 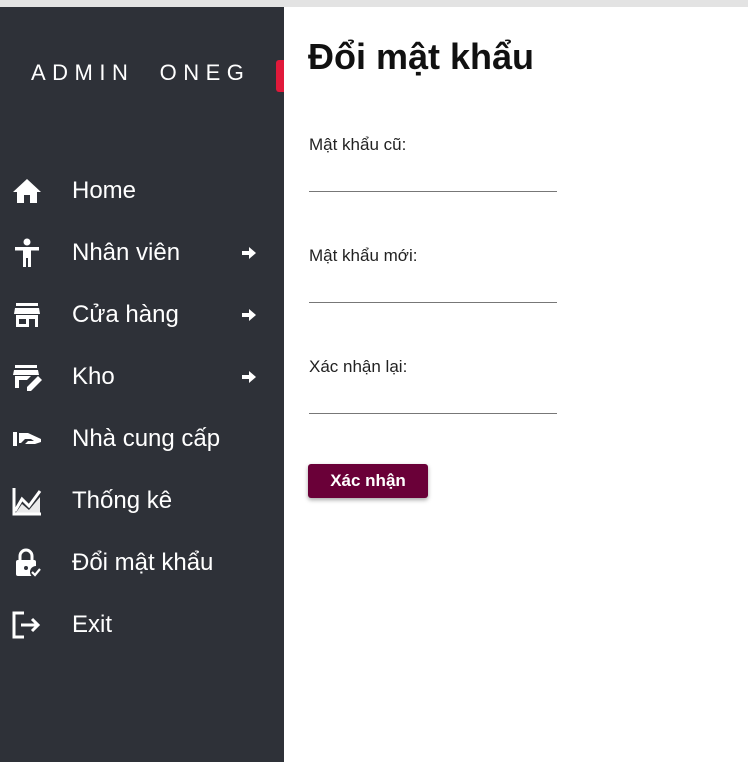 I want to click on sidebar-item-label: Home, so click(x=104, y=190).